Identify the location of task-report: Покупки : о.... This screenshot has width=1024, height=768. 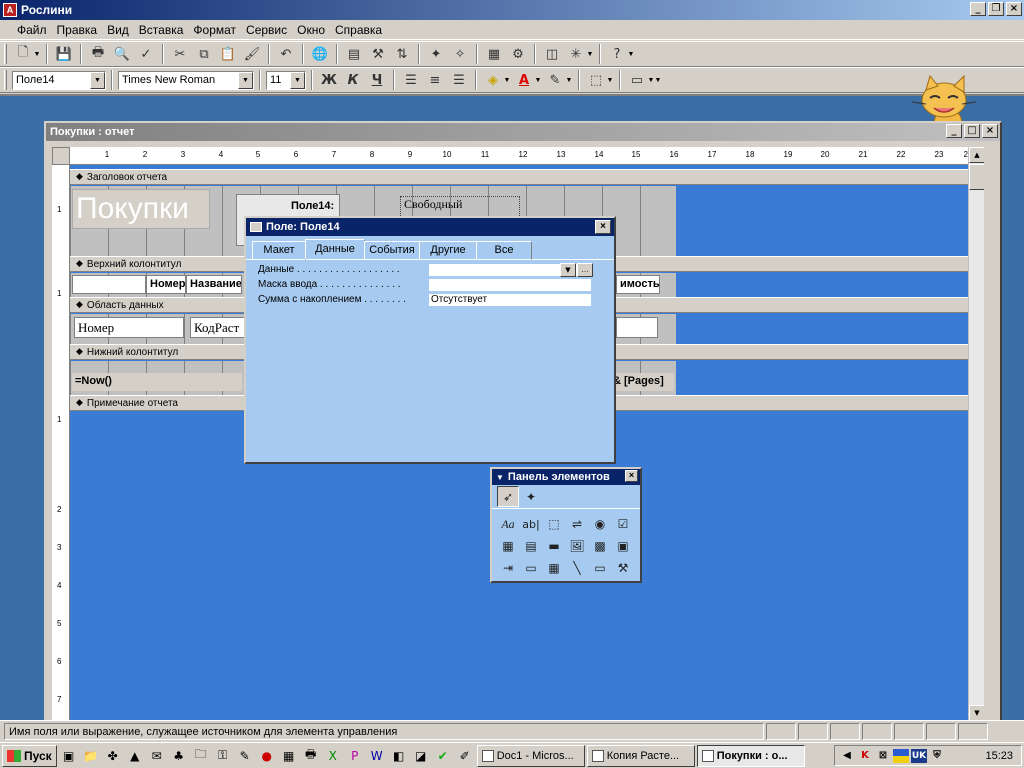
(750, 755).